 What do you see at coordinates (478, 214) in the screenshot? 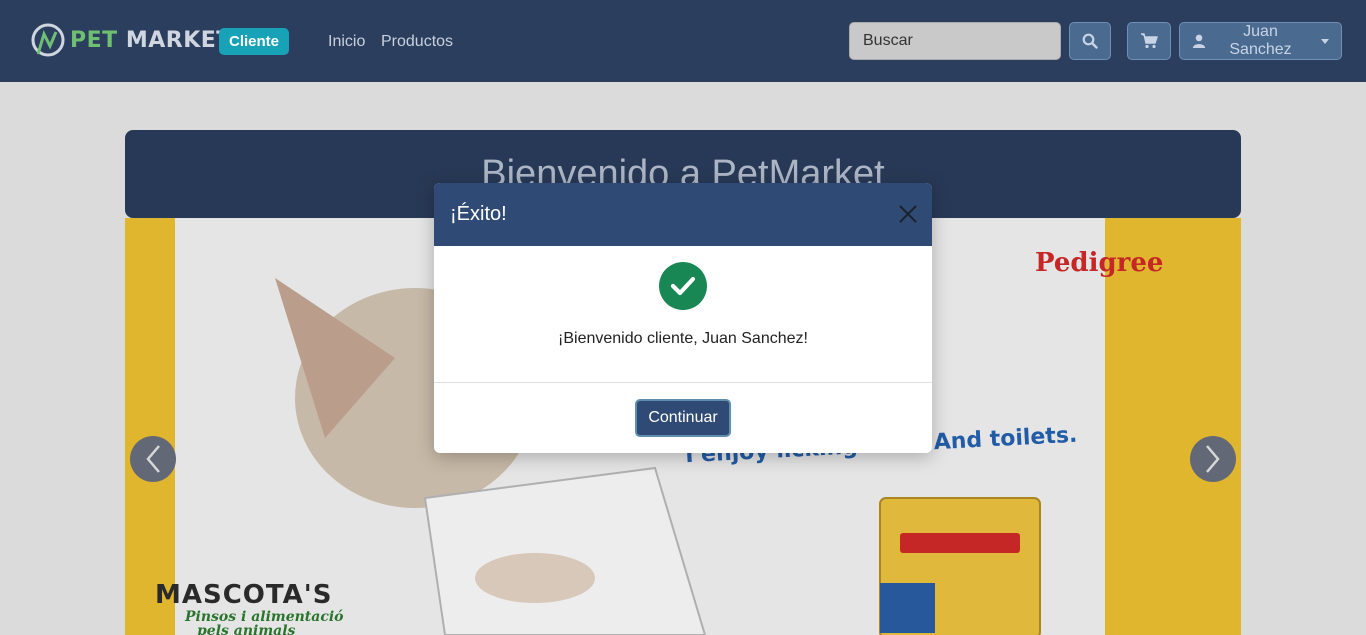
I see `modal-title: ¡Éxito!` at bounding box center [478, 214].